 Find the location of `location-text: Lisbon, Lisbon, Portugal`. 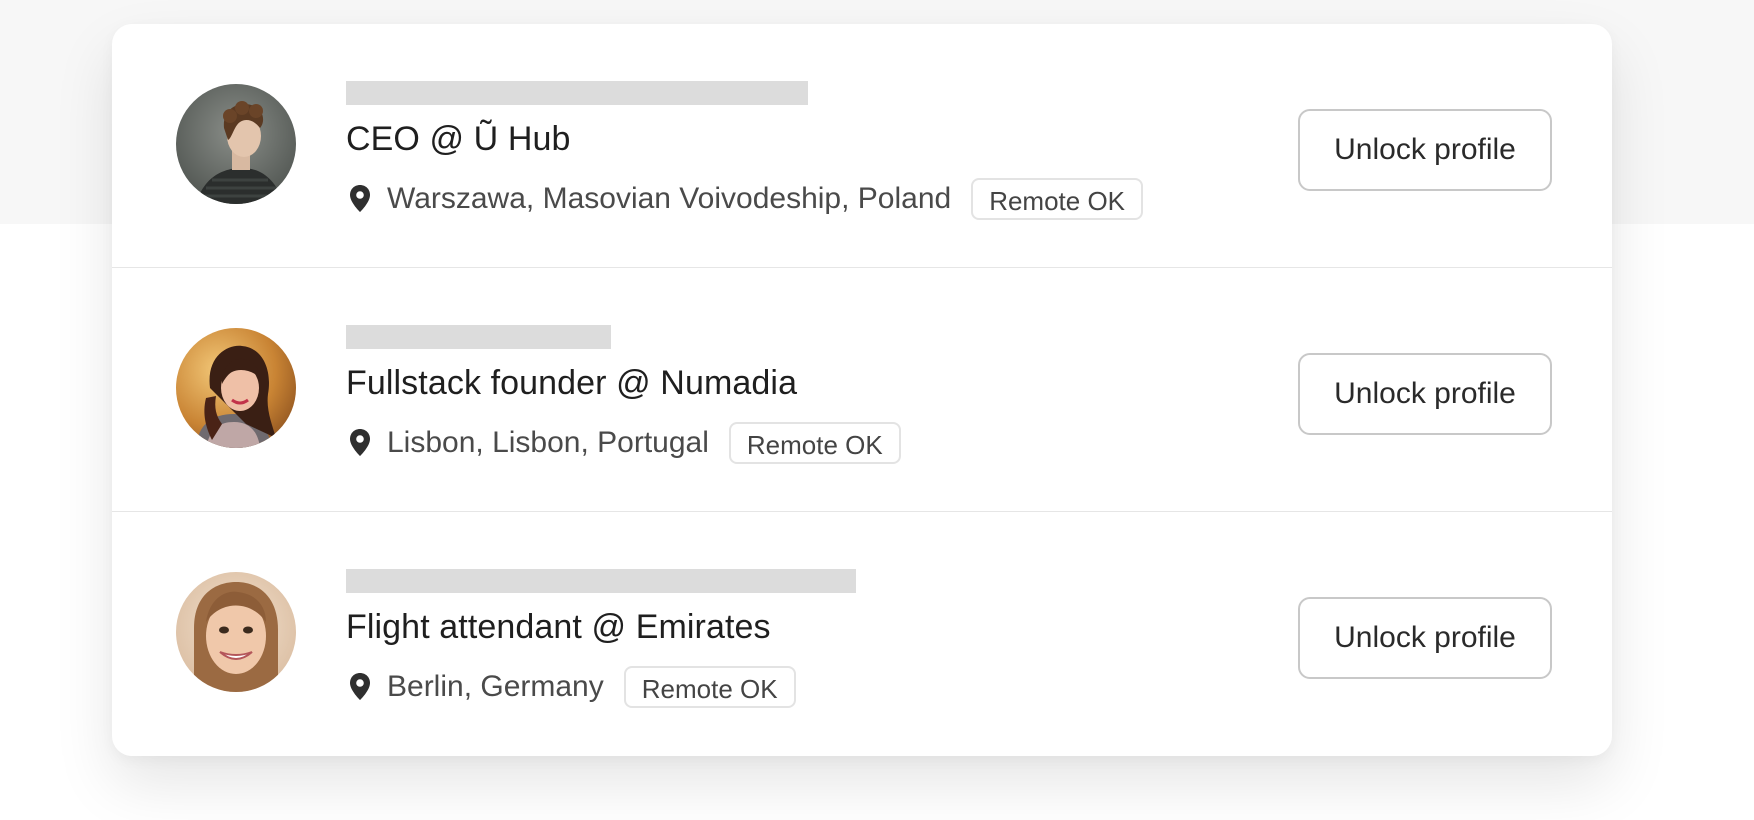

location-text: Lisbon, Lisbon, Portugal is located at coordinates (548, 442).